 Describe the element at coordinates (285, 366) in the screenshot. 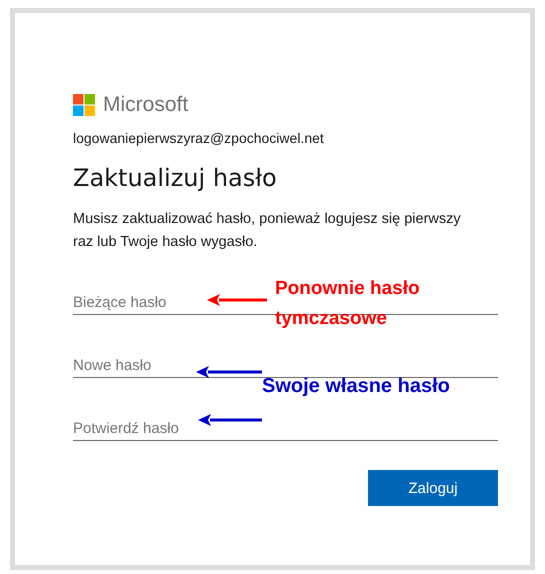

I see `password-field: Nowe hasło` at that location.